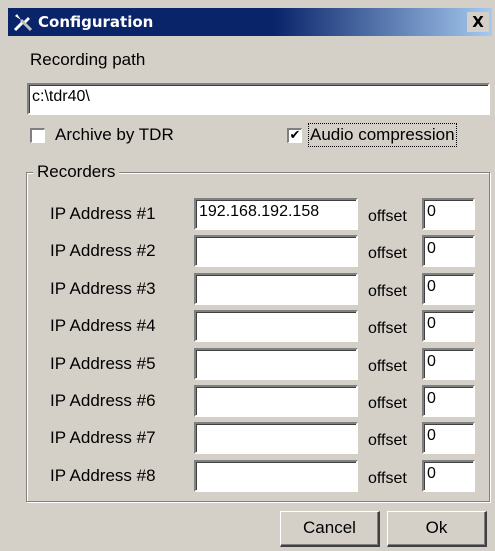  What do you see at coordinates (88, 59) in the screenshot?
I see `recording-path-label: Recording path` at bounding box center [88, 59].